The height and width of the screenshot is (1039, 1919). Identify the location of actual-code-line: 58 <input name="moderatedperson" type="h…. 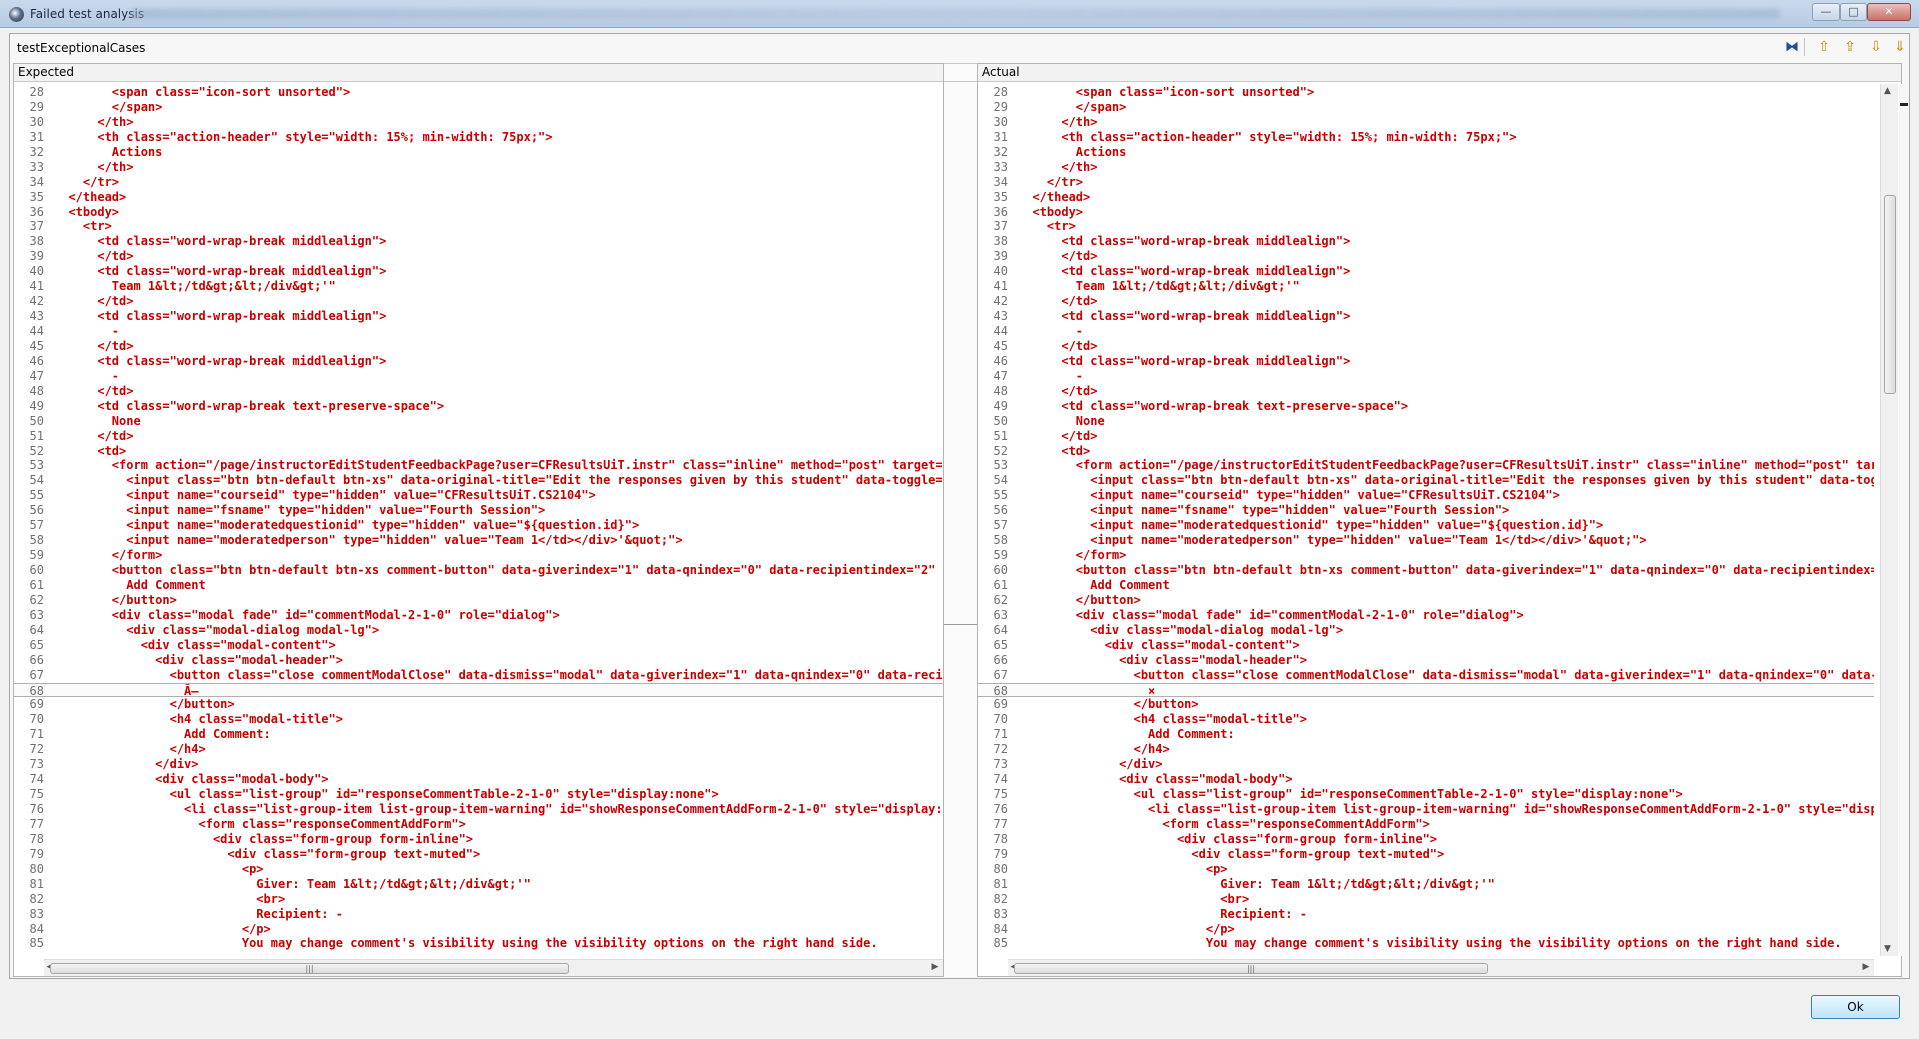
(1426, 540).